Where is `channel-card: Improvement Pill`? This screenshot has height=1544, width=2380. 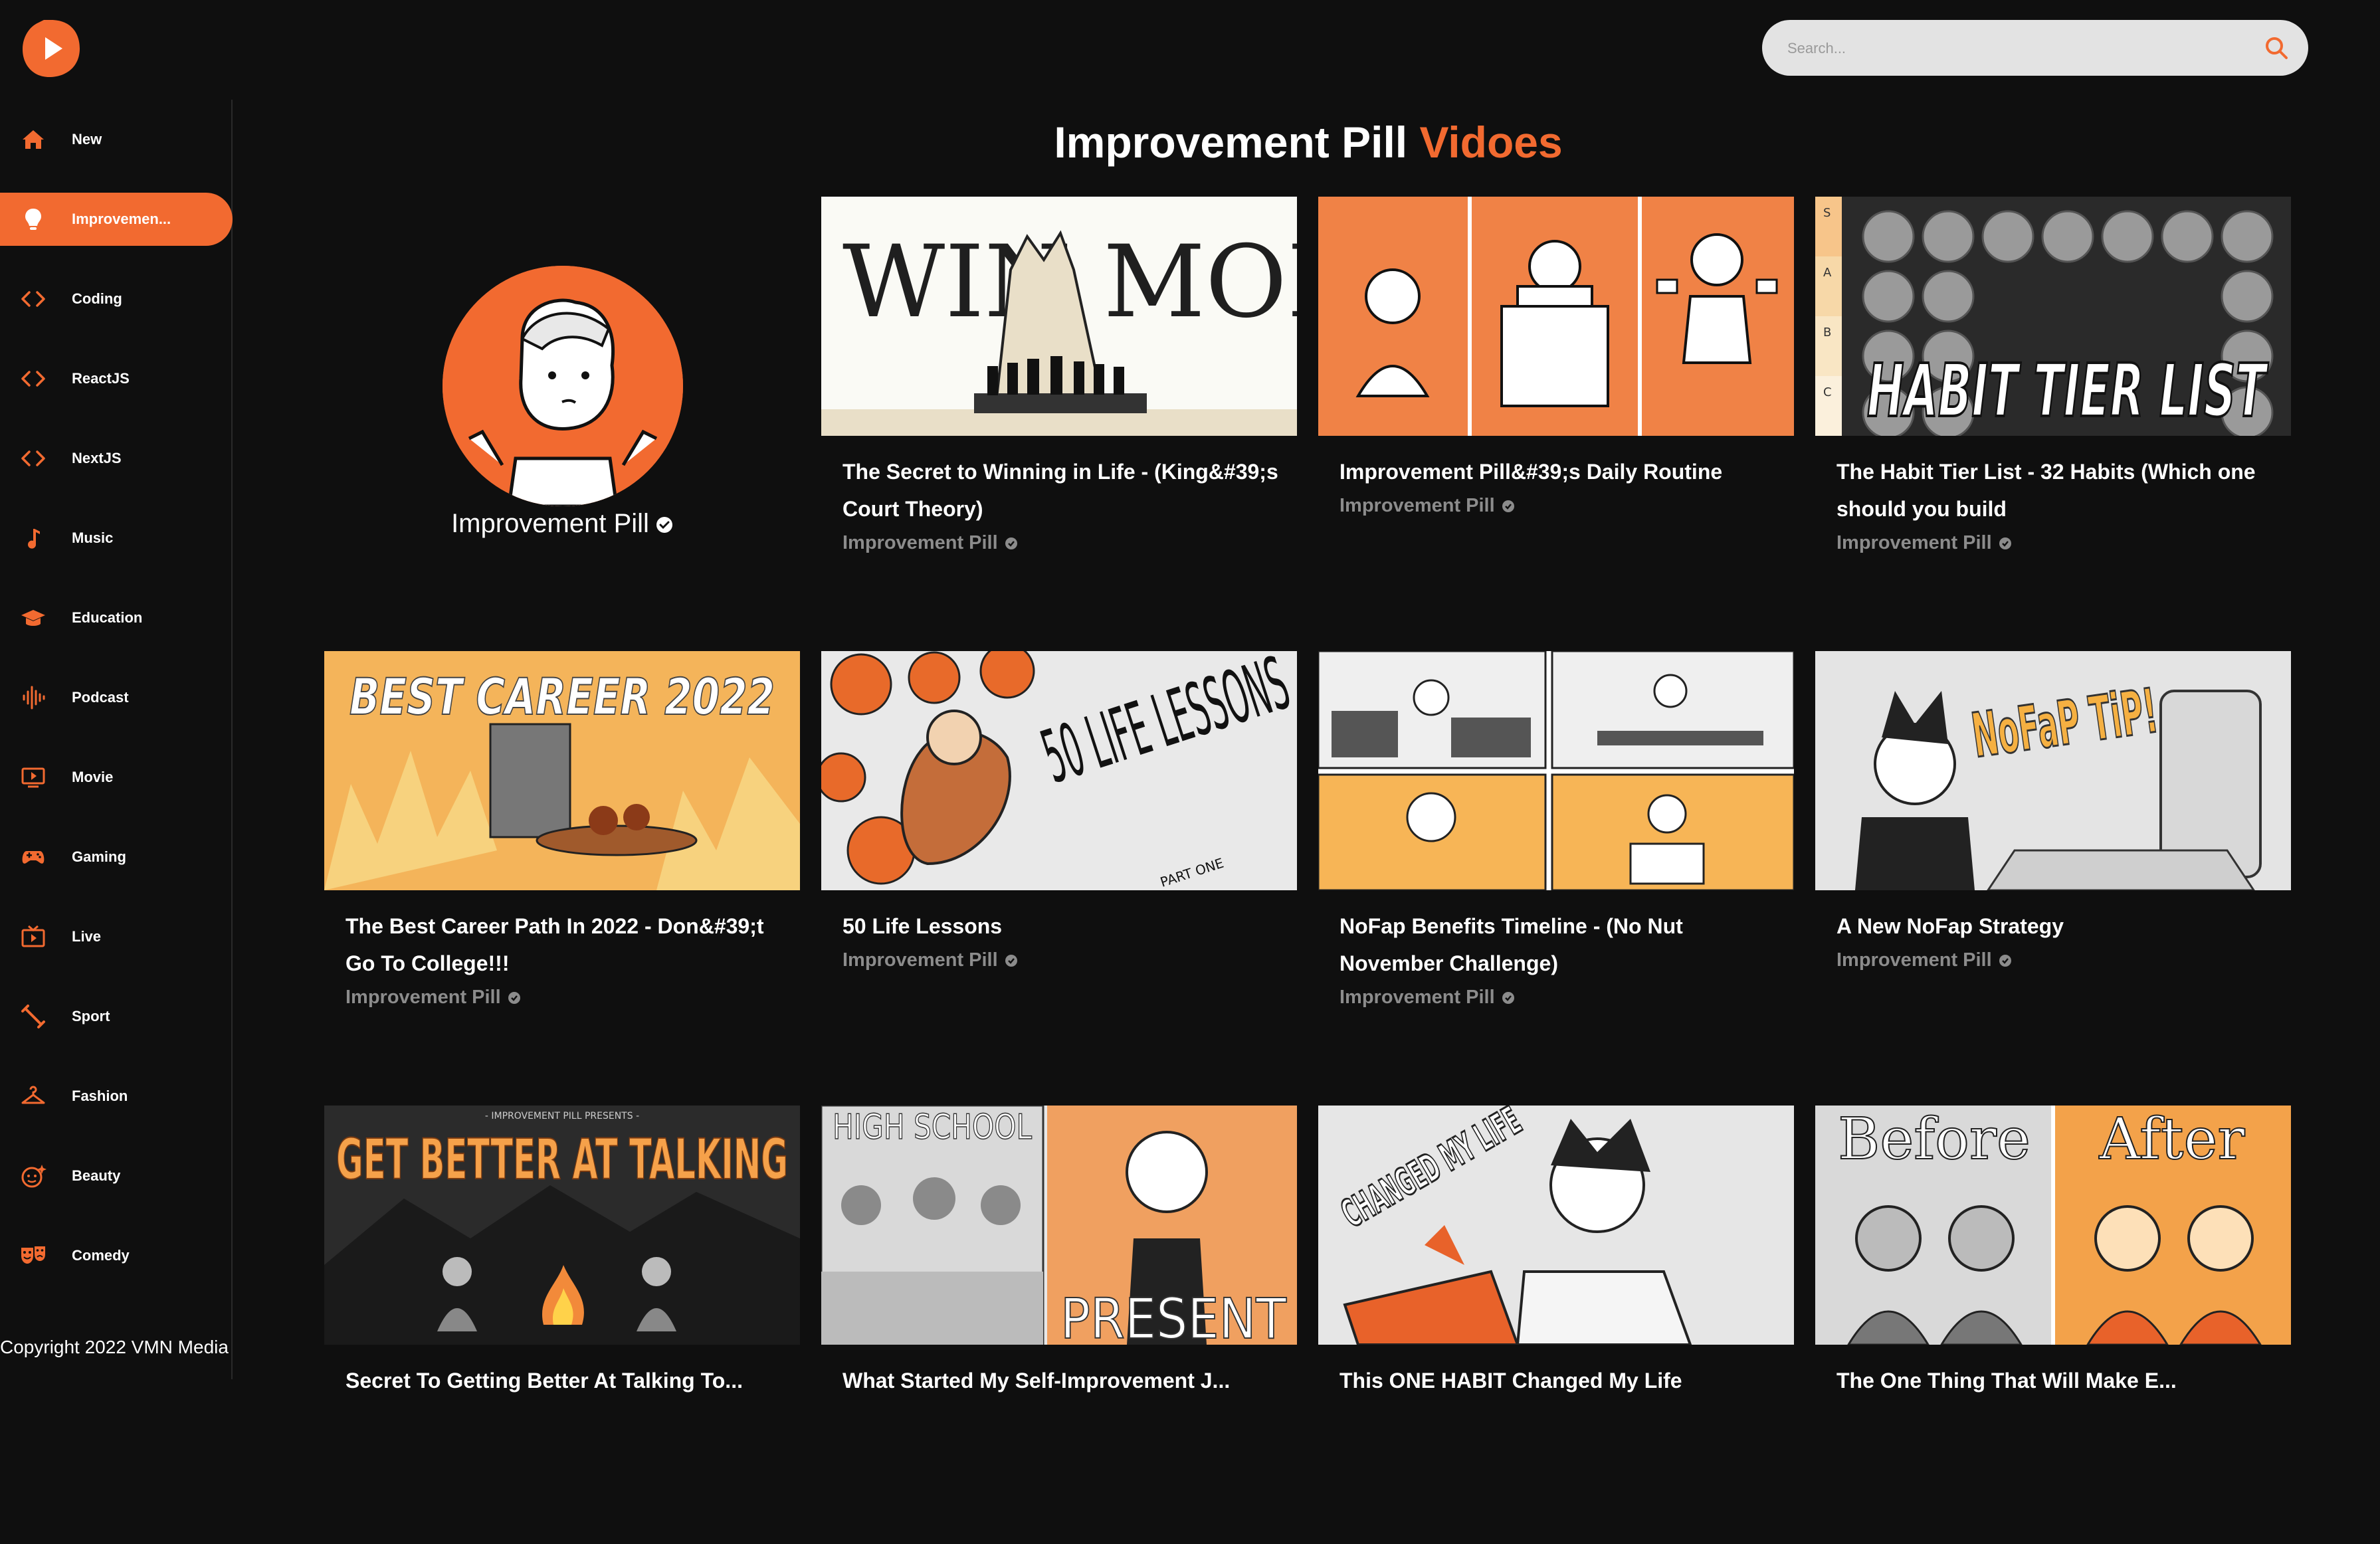
channel-card: Improvement Pill is located at coordinates (562, 412).